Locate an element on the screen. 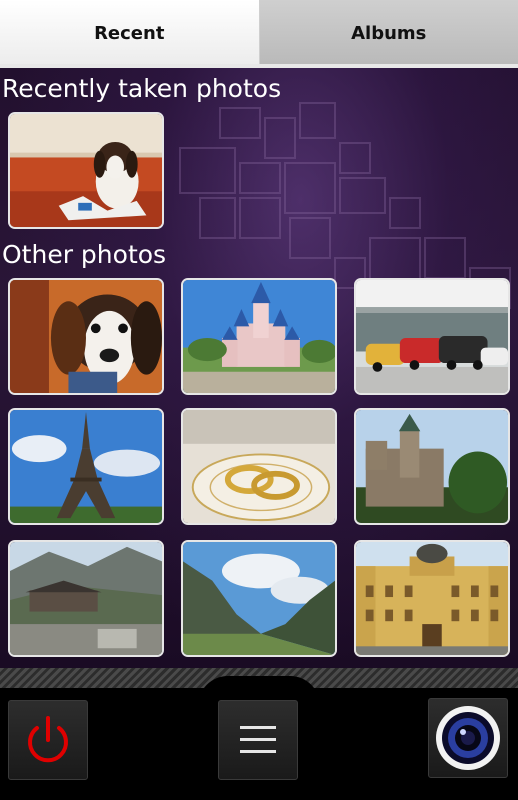 Image resolution: width=518 pixels, height=800 pixels. other-section-title: Other photos is located at coordinates (84, 254).